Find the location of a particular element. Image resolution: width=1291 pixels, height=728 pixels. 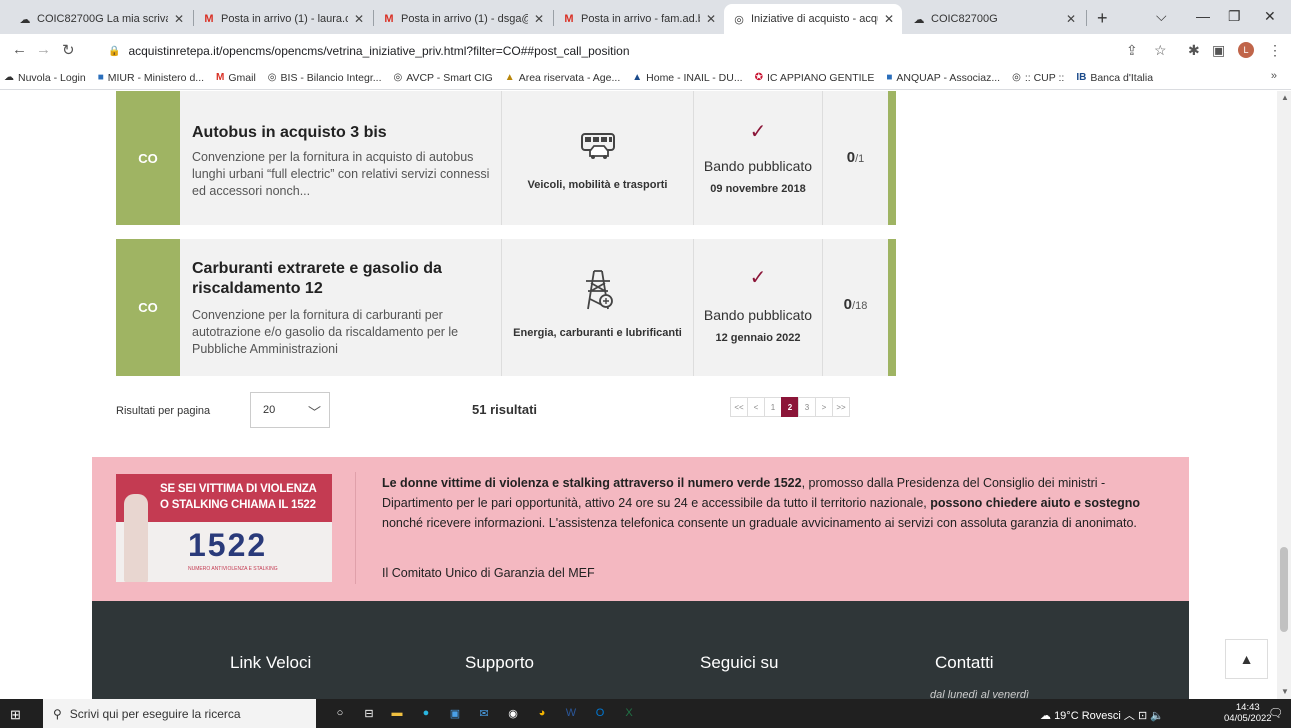

prev-page-button: < is located at coordinates (756, 407).